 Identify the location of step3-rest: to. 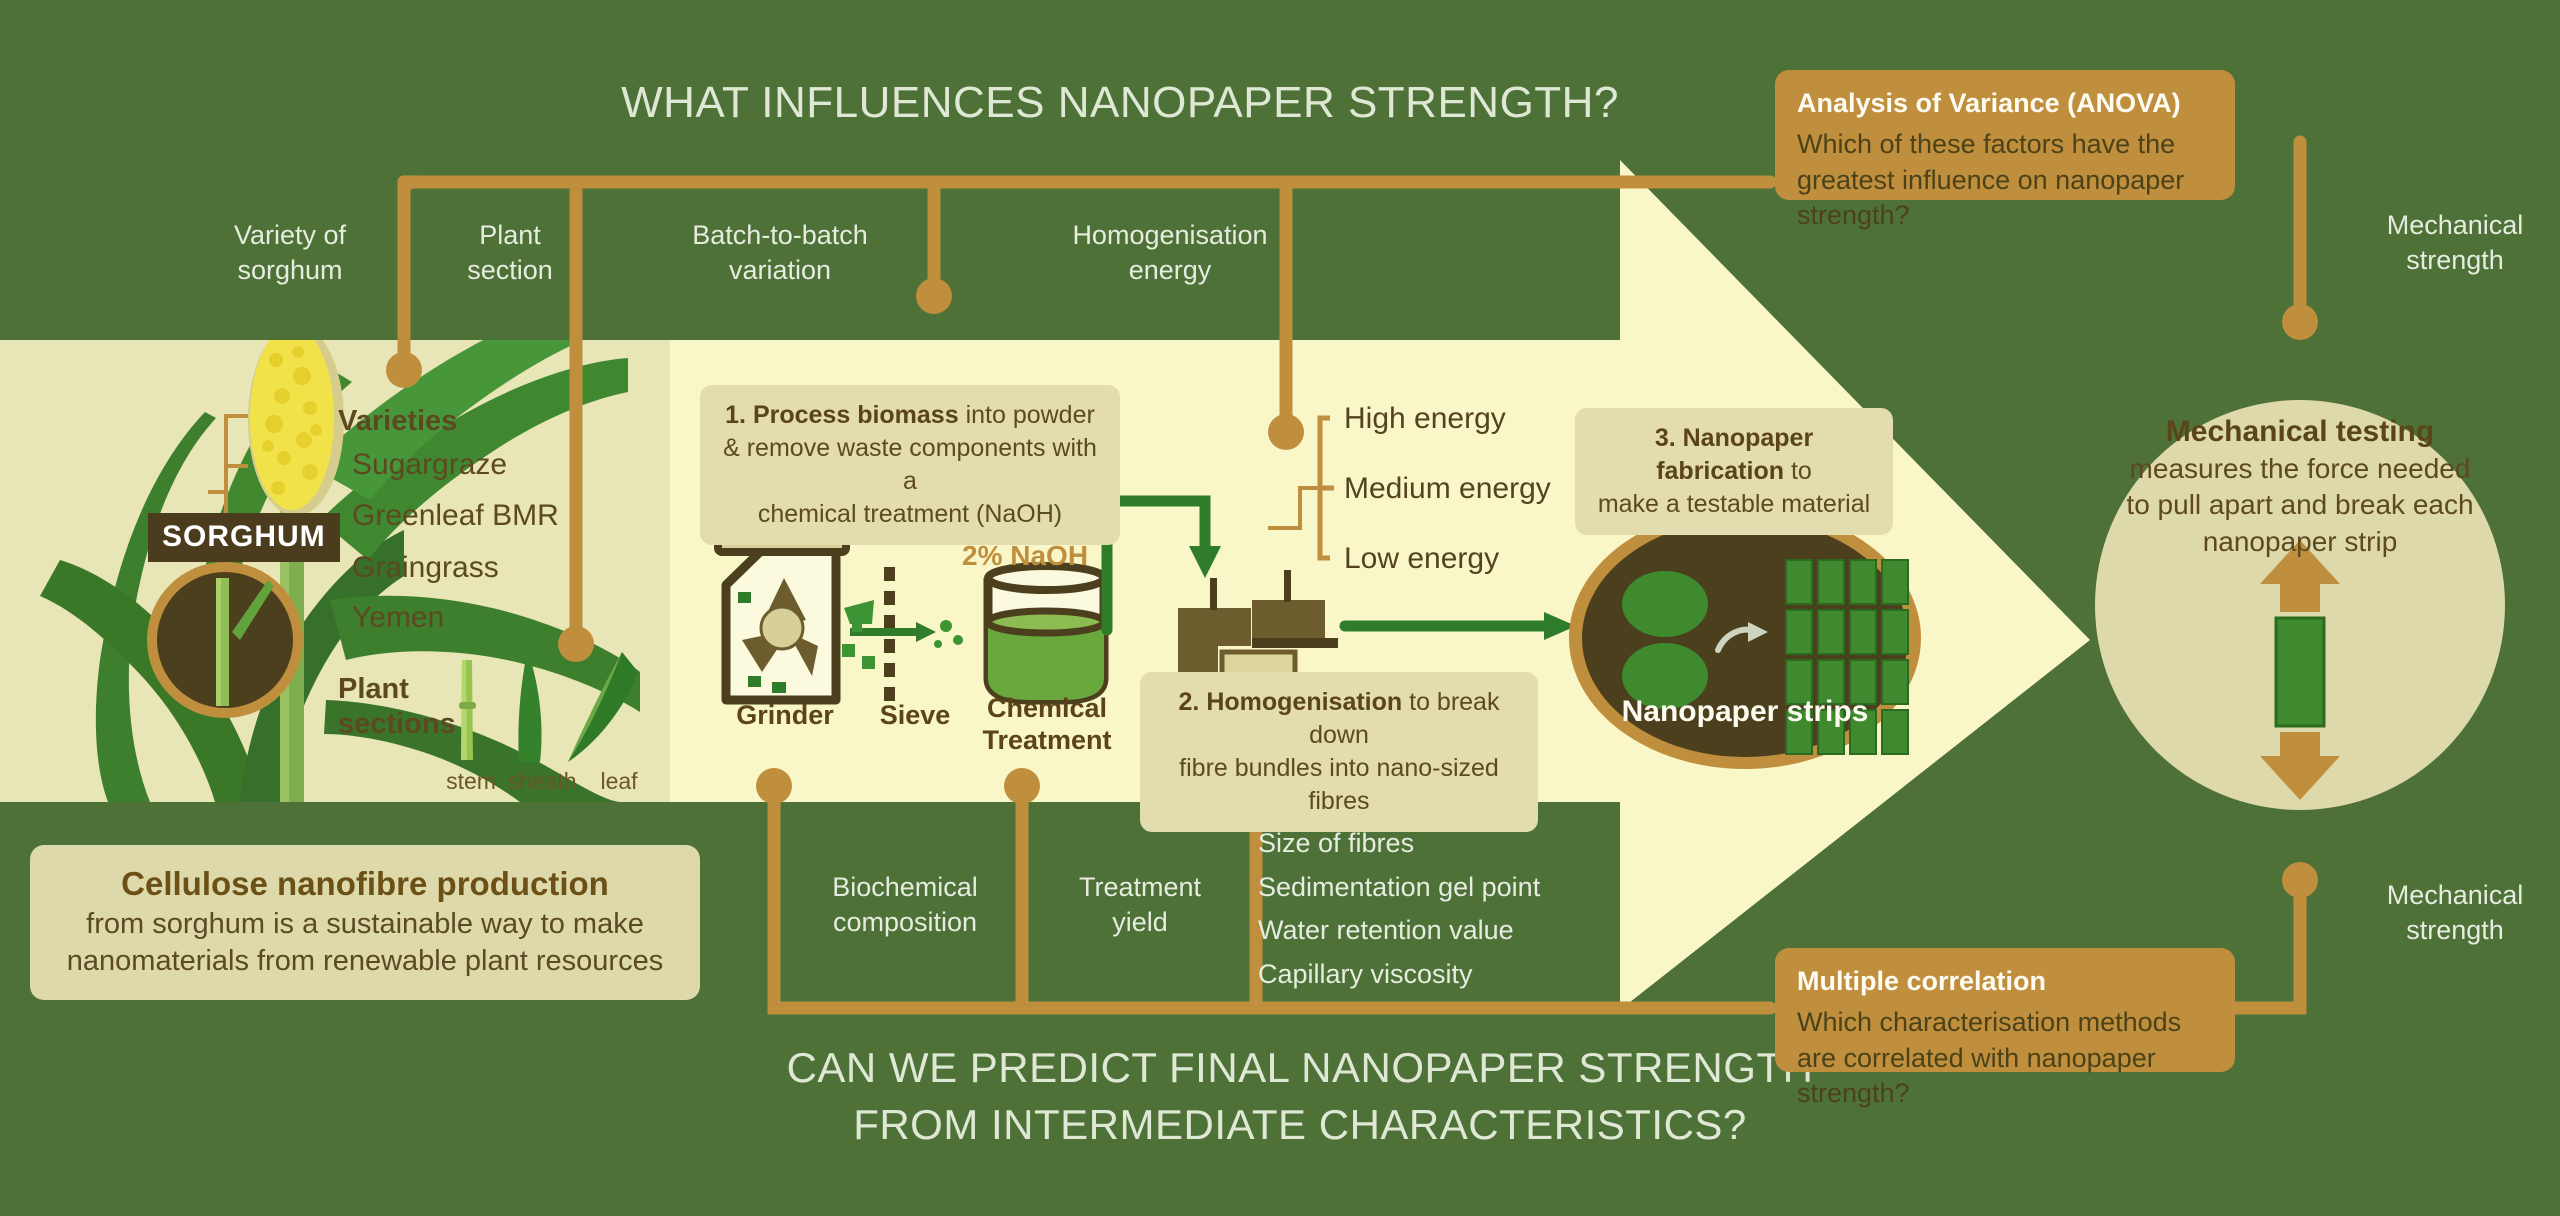
(1798, 471).